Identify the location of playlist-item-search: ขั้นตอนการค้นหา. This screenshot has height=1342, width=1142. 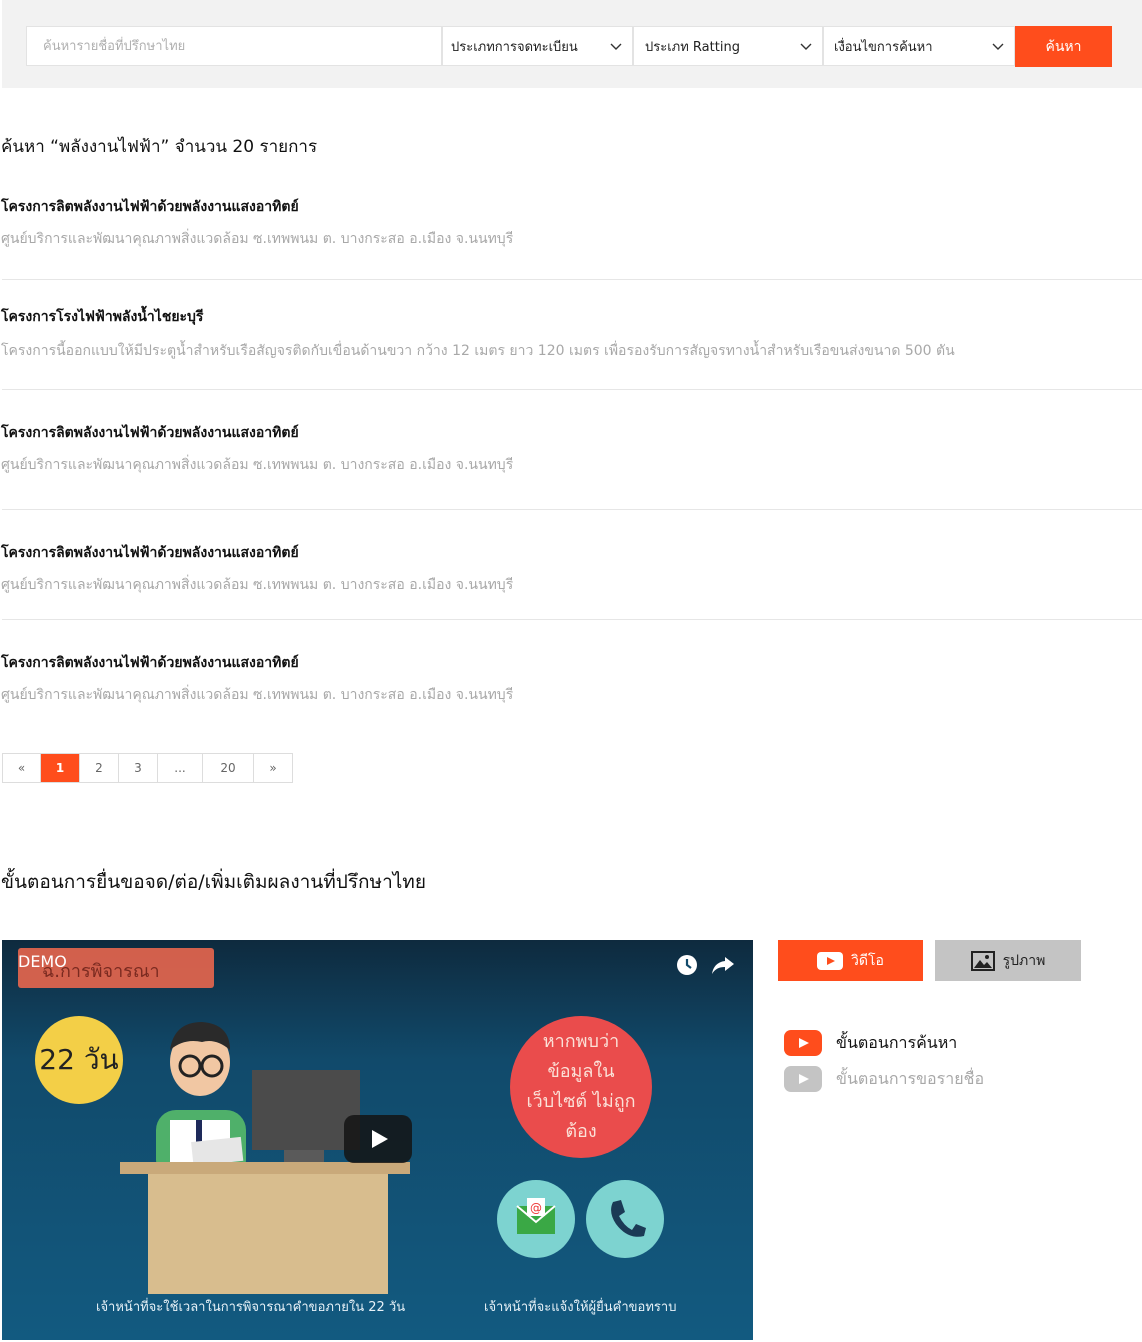
(870, 1043).